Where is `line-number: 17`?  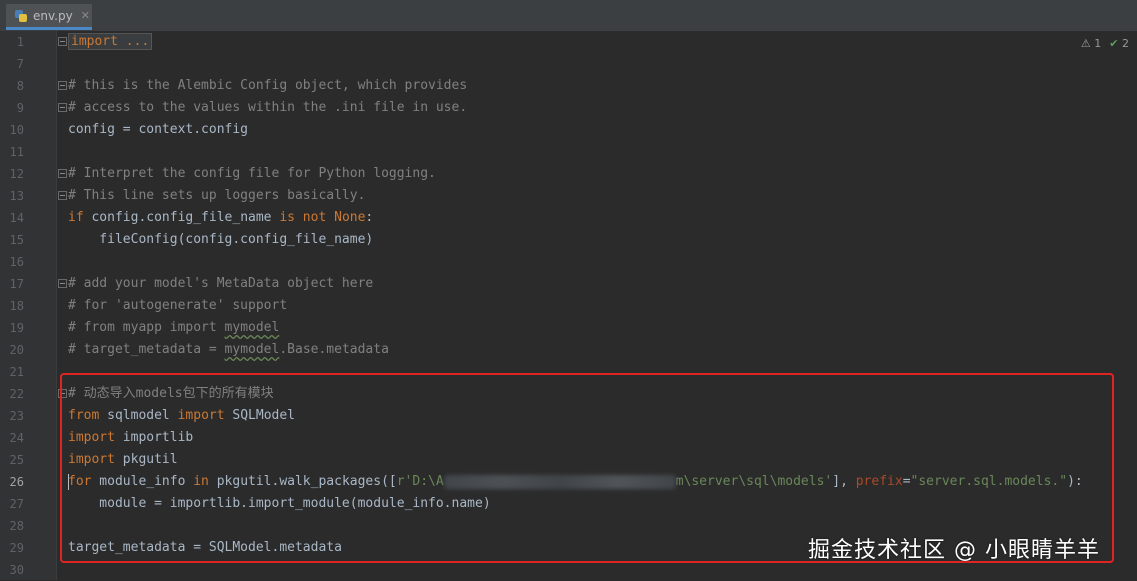 line-number: 17 is located at coordinates (16, 284).